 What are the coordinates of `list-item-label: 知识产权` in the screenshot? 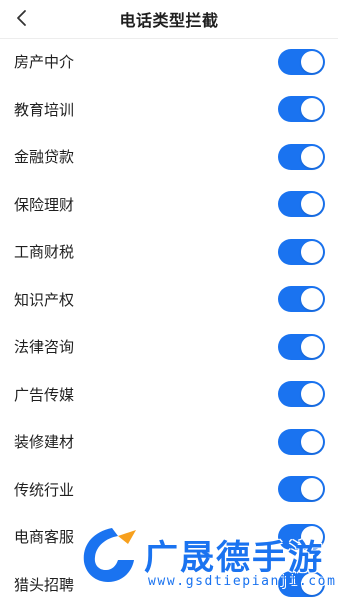 It's located at (44, 299).